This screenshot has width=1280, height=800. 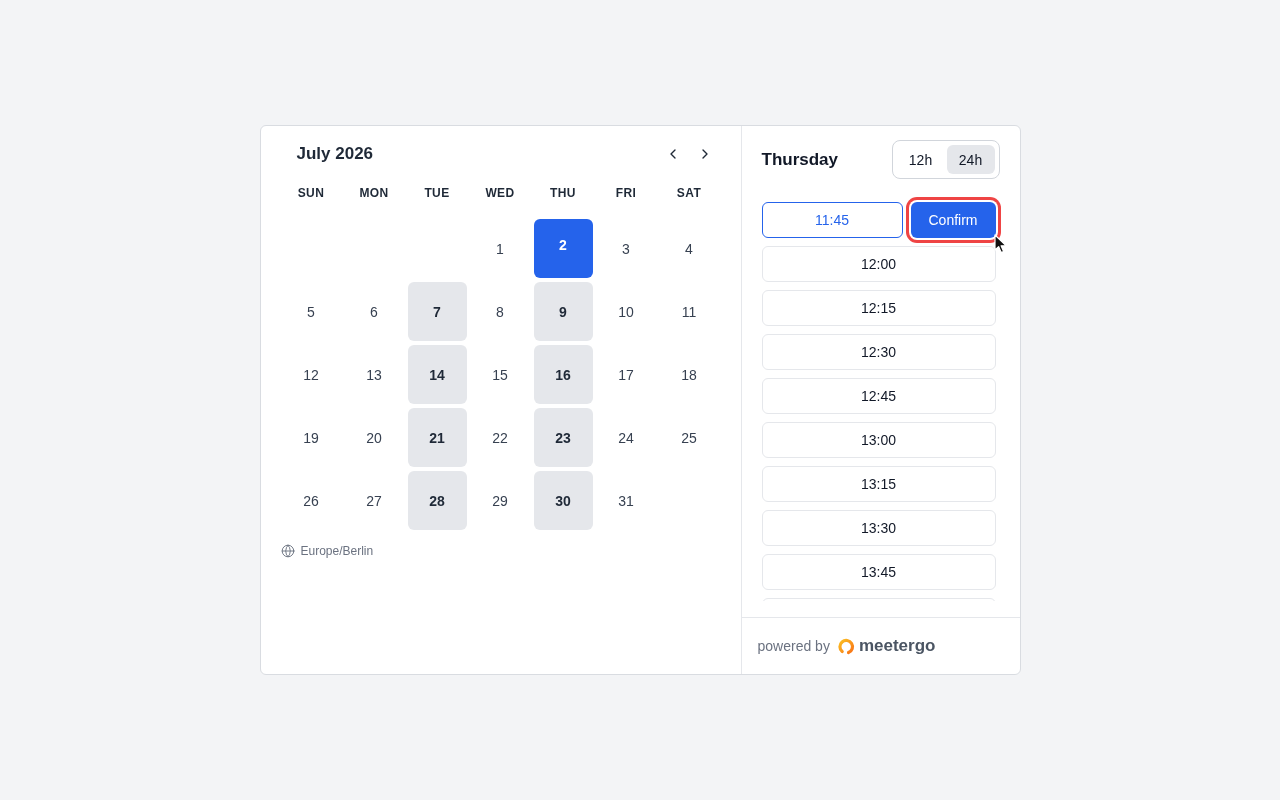 What do you see at coordinates (832, 220) in the screenshot?
I see `time-slot-button: 11:45` at bounding box center [832, 220].